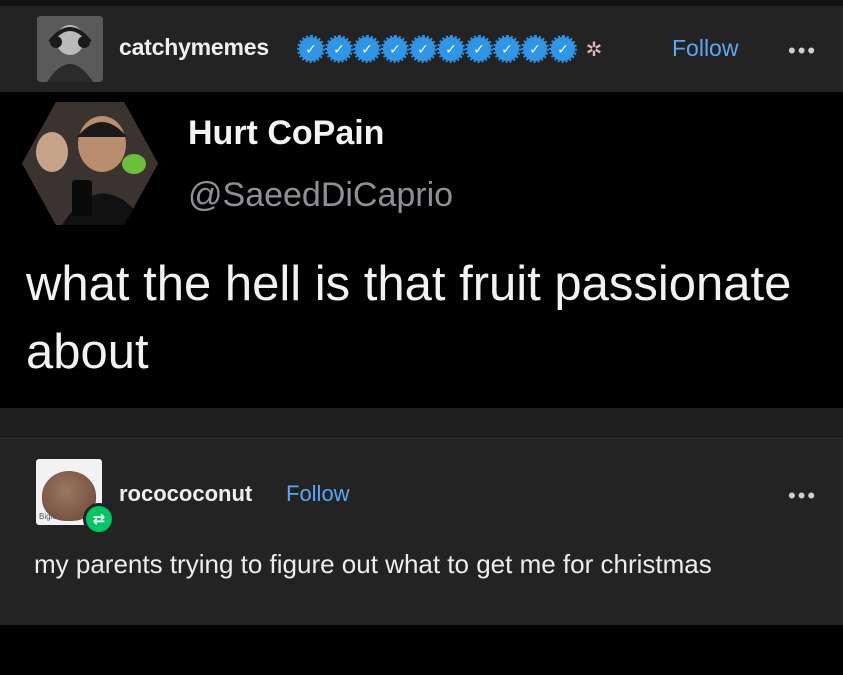 The image size is (843, 675). I want to click on verified-badges: ✓ ✓ ✓ ✓ ✓ ✓ ✓ ✓ ✓ ✓ ✲, so click(452, 49).